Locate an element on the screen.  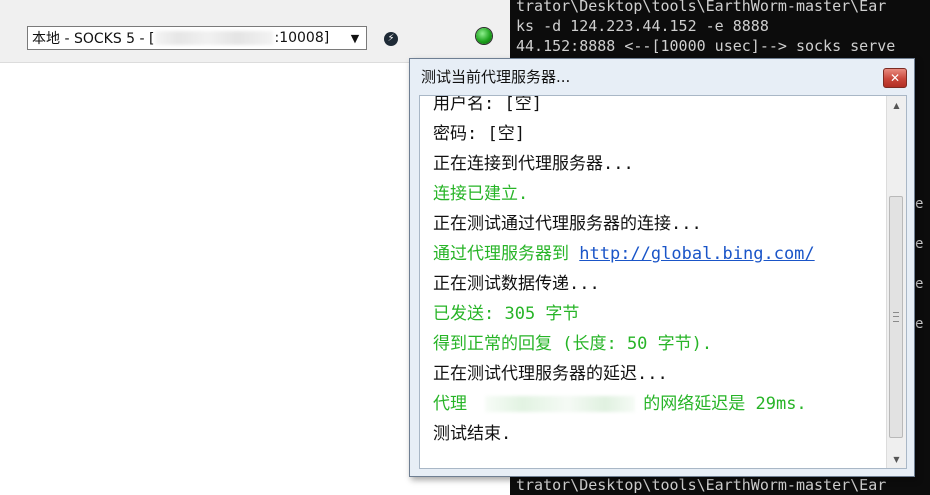
latency-text: 的网络延迟是 29ms. is located at coordinates (725, 404).